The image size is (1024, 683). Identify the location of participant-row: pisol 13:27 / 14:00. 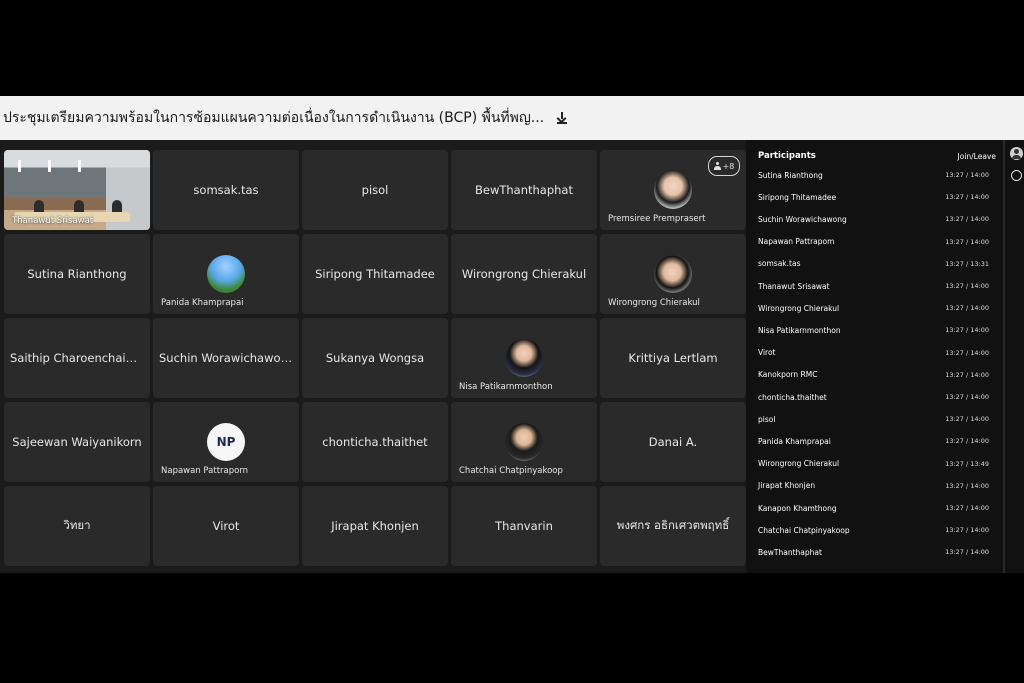
(873, 419).